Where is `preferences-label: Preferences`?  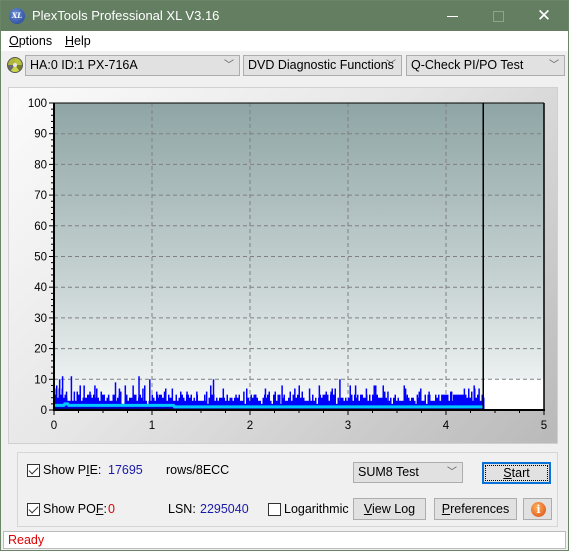 preferences-label: Preferences is located at coordinates (475, 509).